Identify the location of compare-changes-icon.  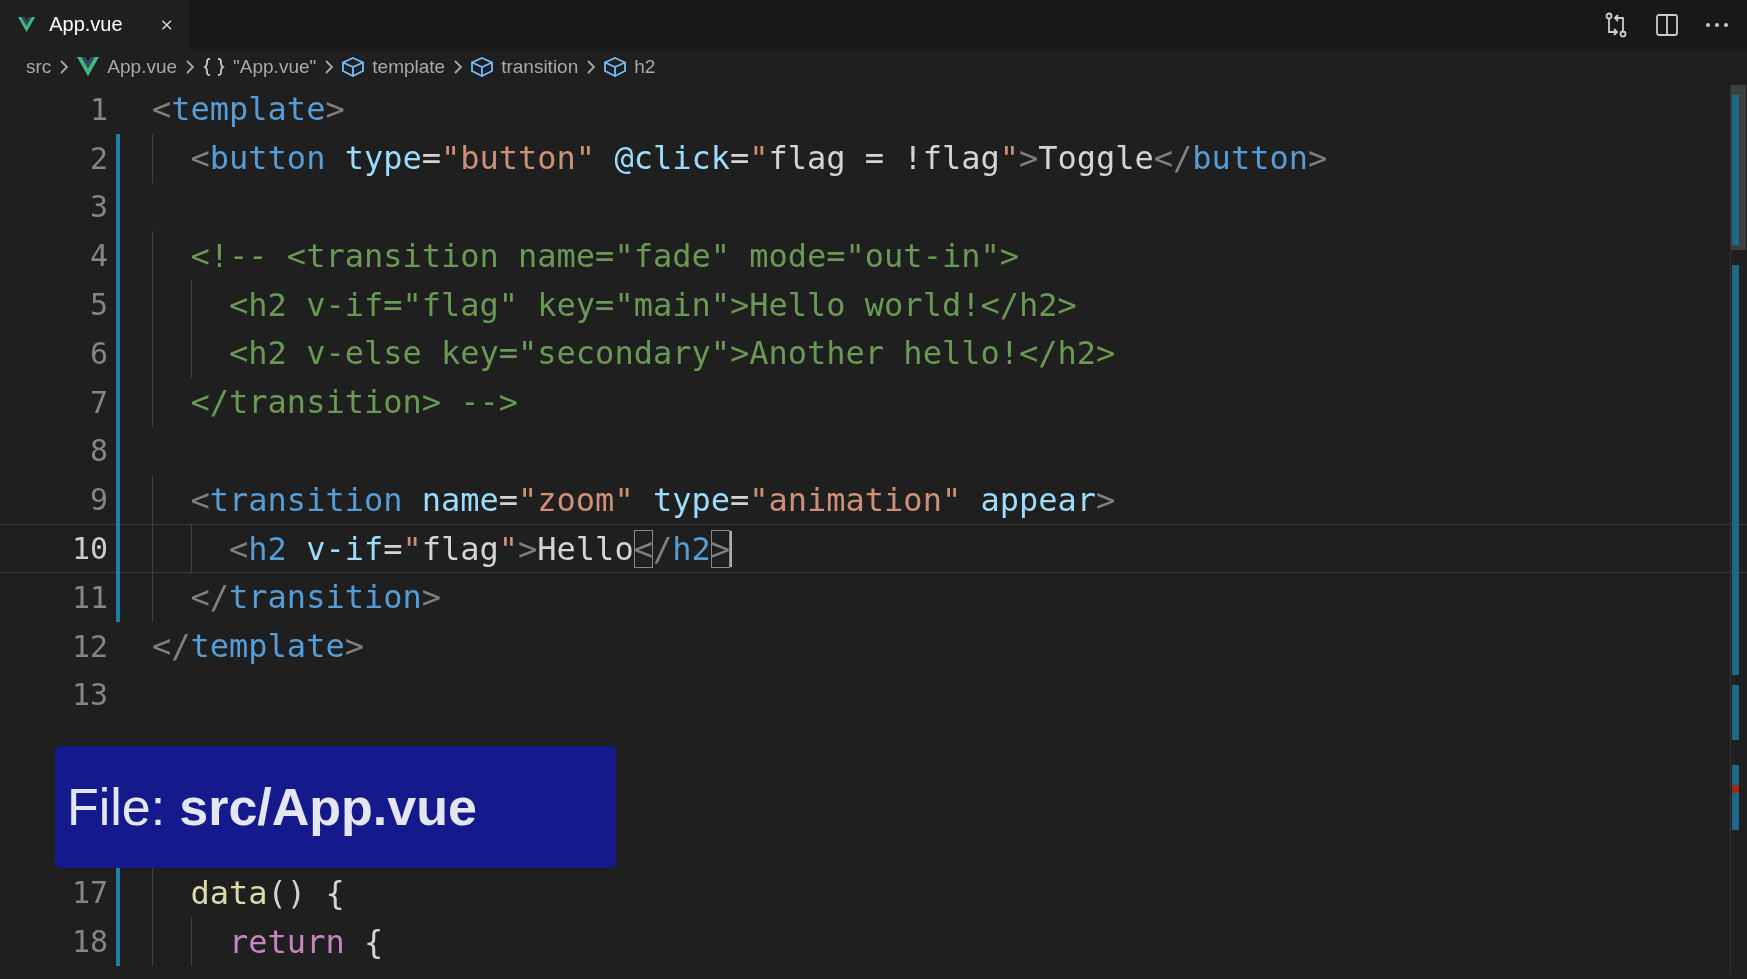
(1616, 24).